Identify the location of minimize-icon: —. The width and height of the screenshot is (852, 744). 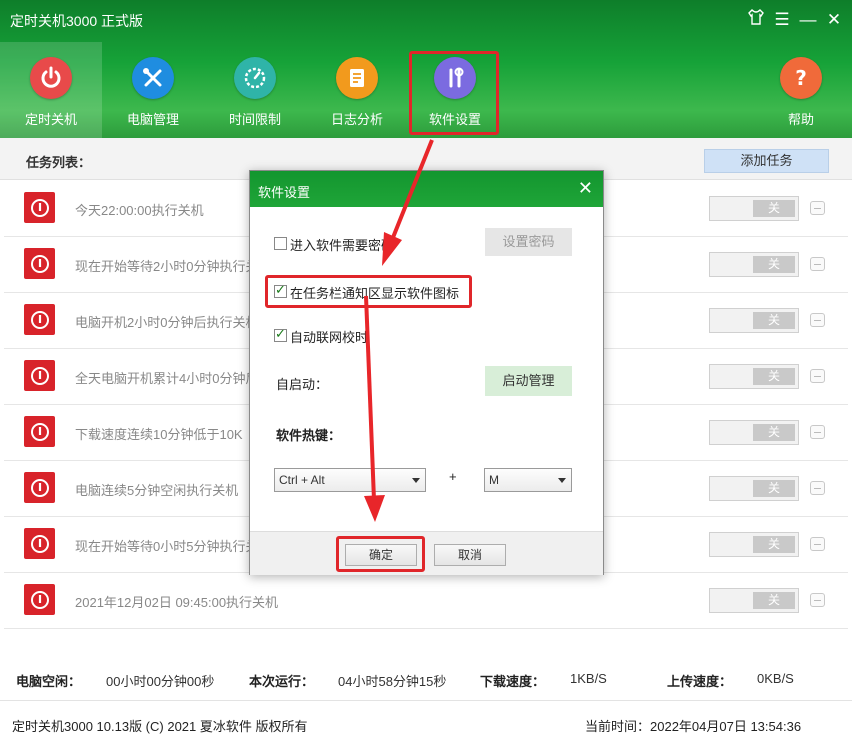
(808, 20).